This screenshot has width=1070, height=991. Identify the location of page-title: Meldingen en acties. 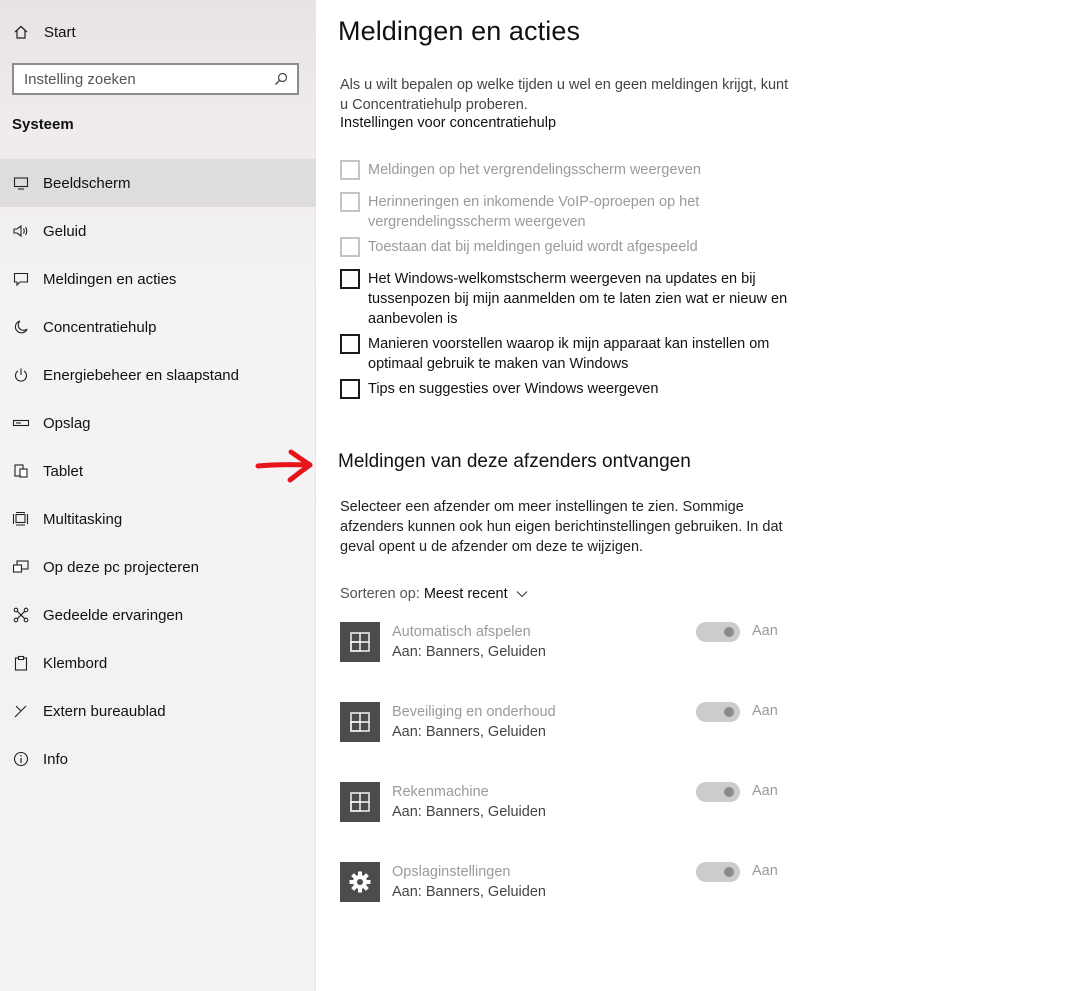
(459, 31).